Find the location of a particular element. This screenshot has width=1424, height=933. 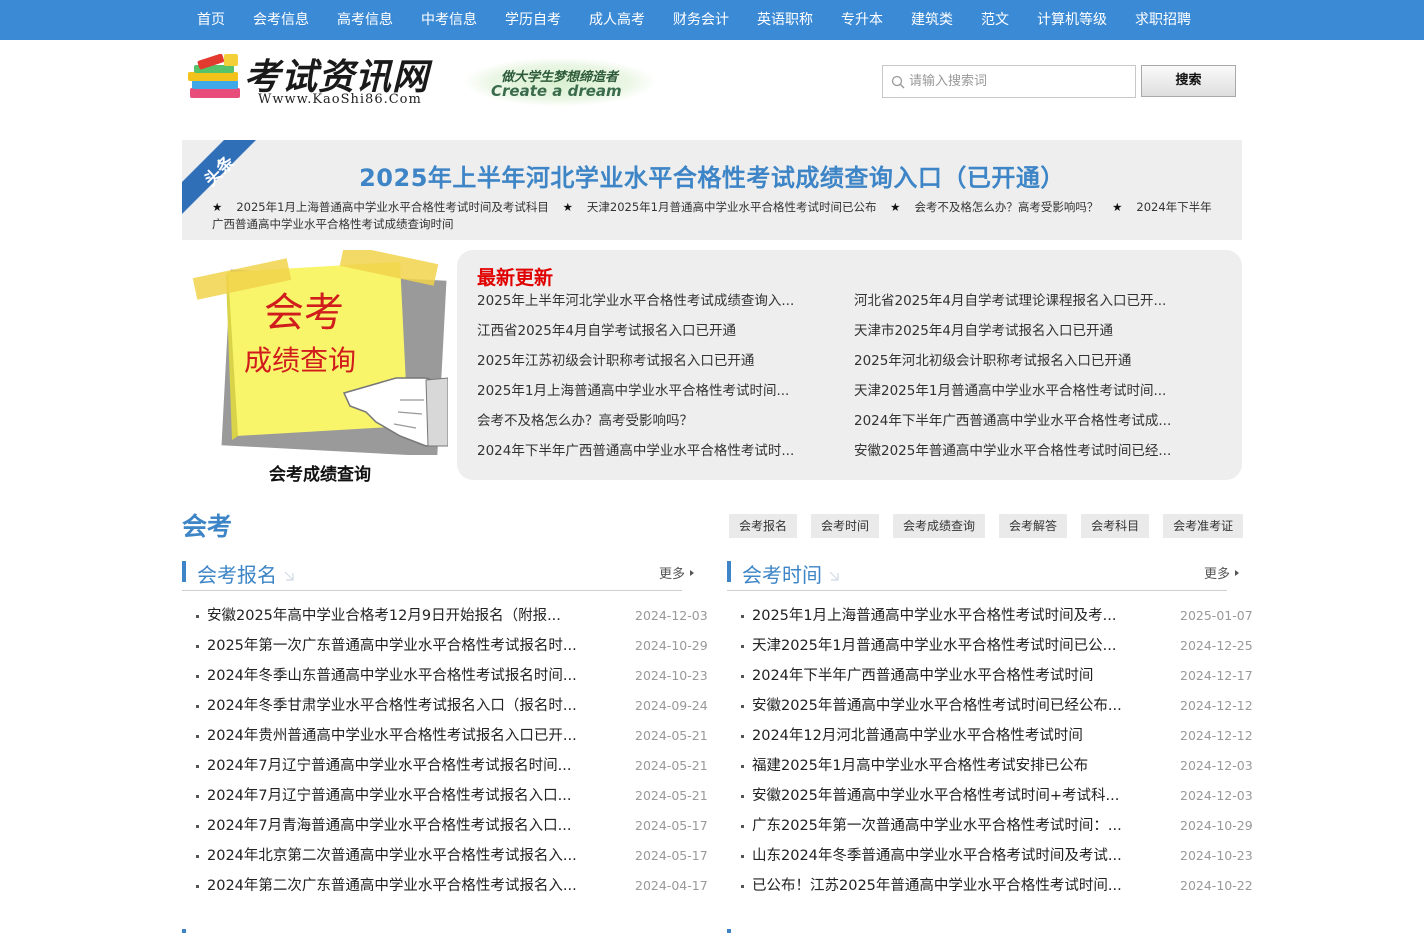

latest-link: 2025年河北初级会计职称考试报名入口已开通 is located at coordinates (1012, 361).